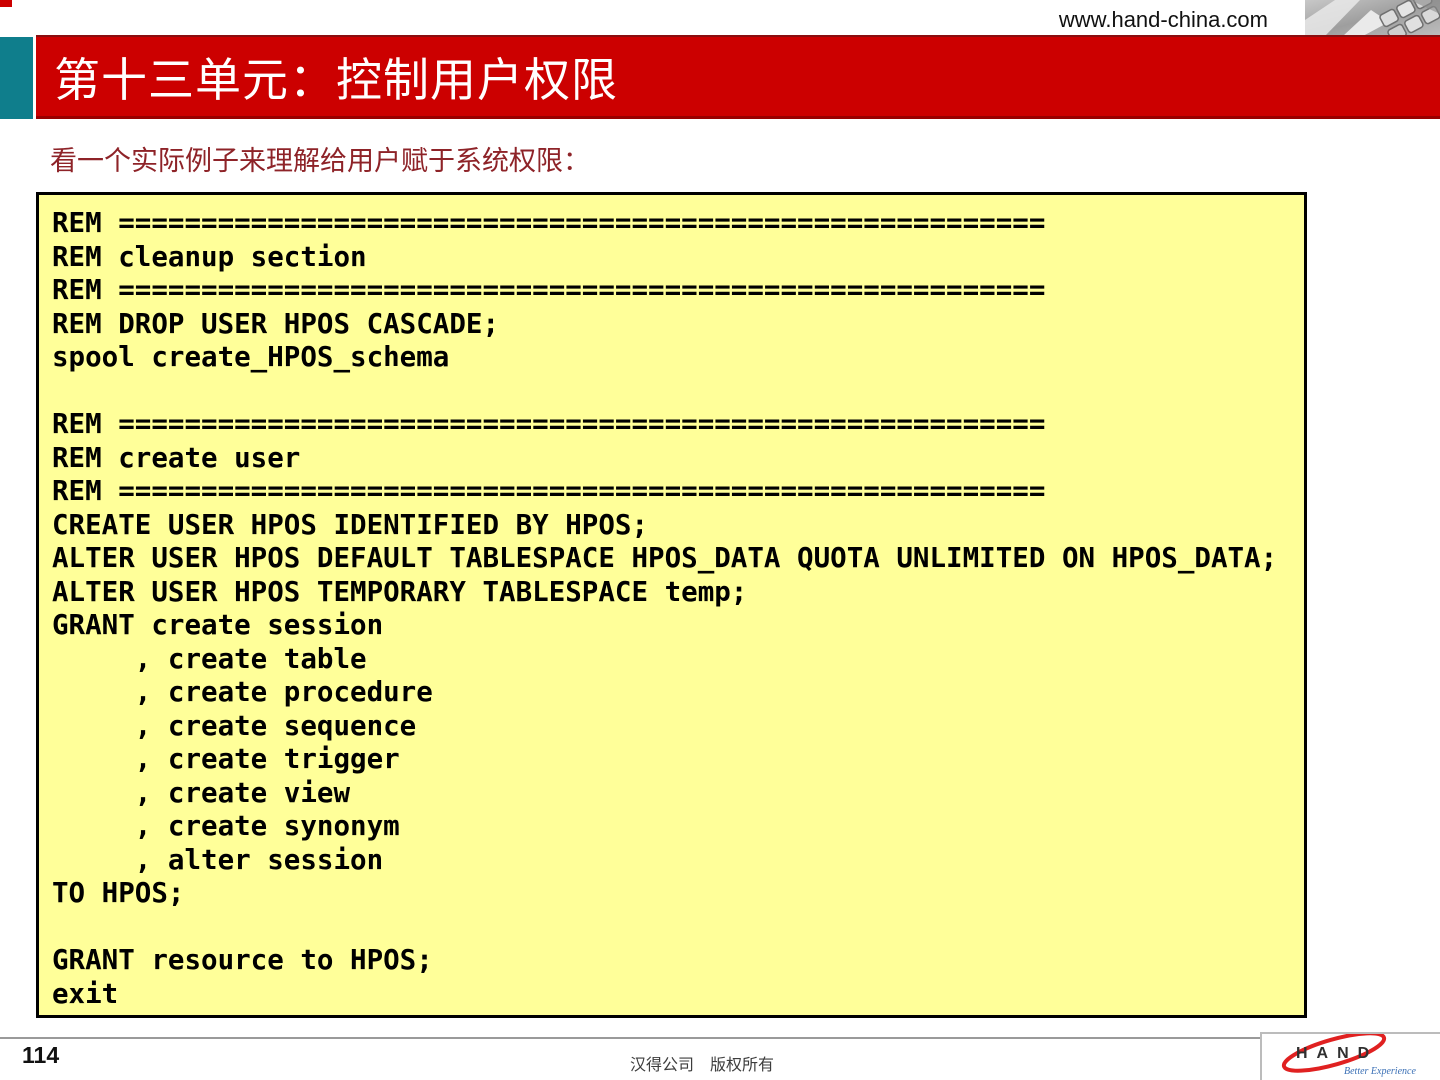 The image size is (1440, 1080). Describe the element at coordinates (6, 3) in the screenshot. I see `corner-accent-square` at that location.